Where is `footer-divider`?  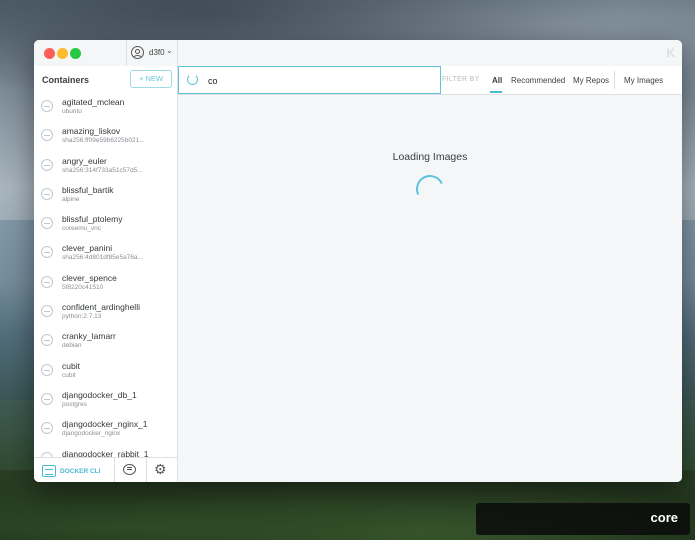
footer-divider is located at coordinates (114, 470).